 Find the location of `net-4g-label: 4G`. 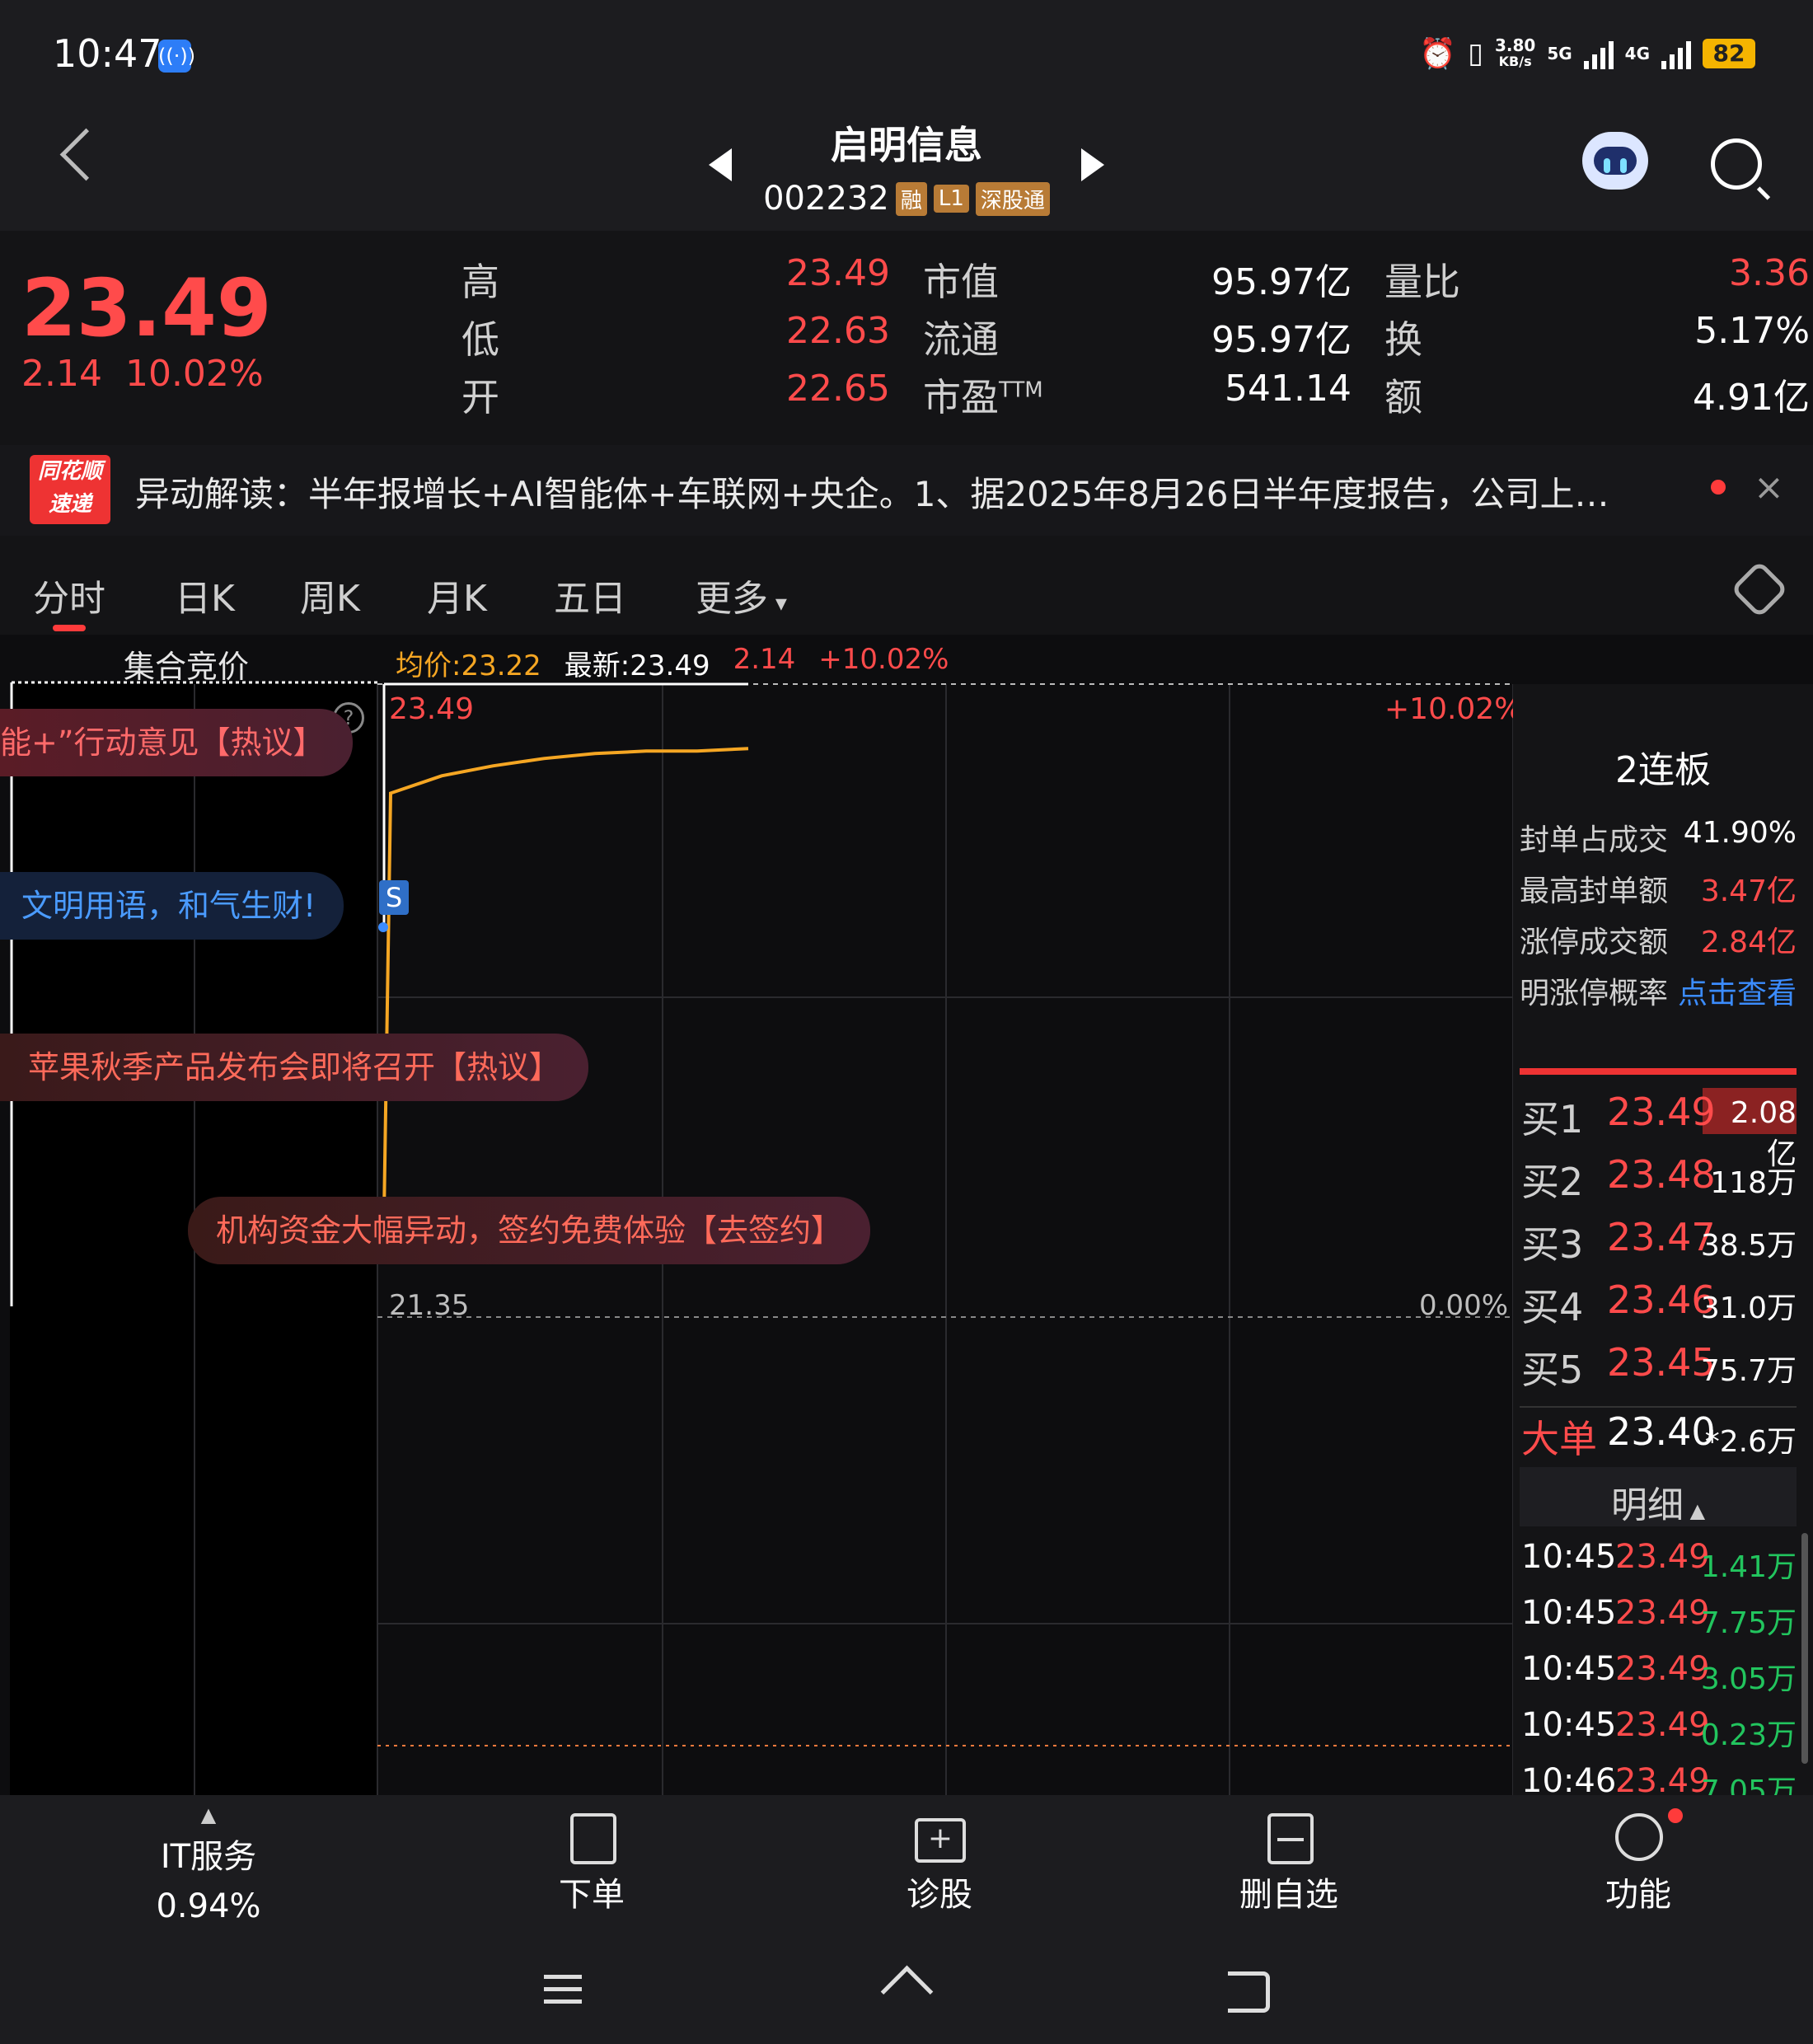

net-4g-label: 4G is located at coordinates (1637, 53).